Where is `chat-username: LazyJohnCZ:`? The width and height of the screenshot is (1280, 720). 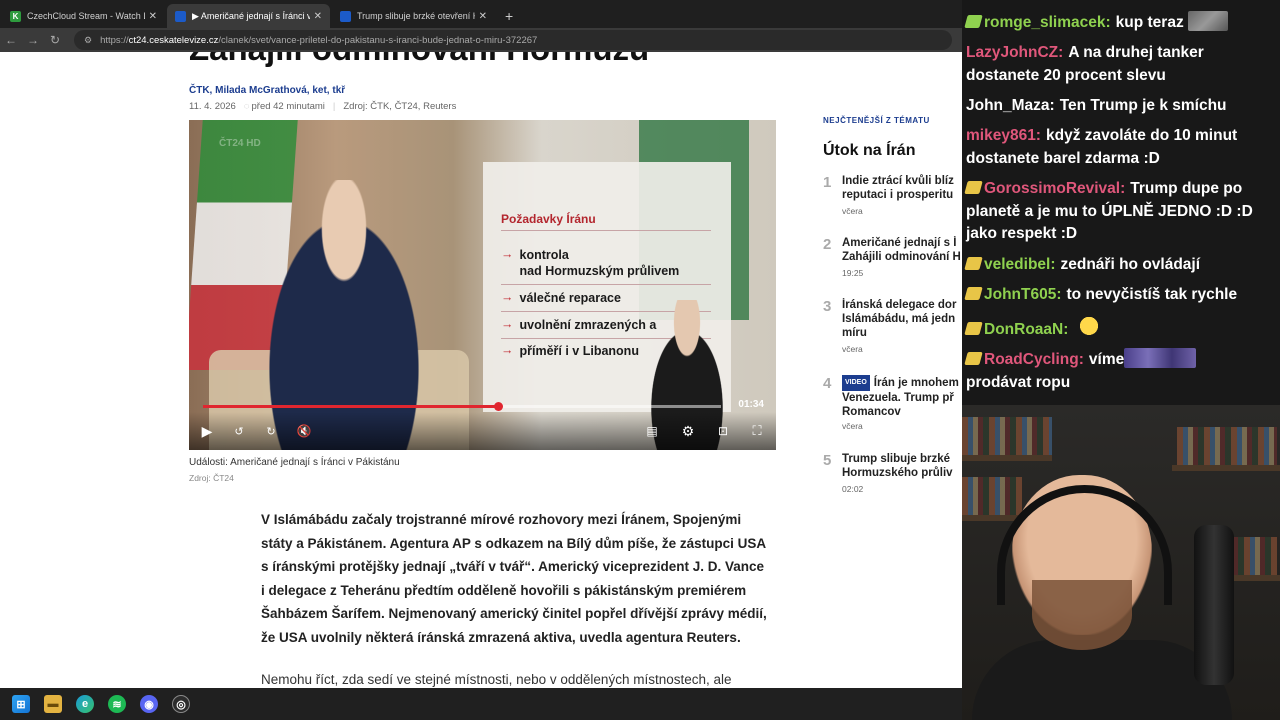 chat-username: LazyJohnCZ: is located at coordinates (1015, 52).